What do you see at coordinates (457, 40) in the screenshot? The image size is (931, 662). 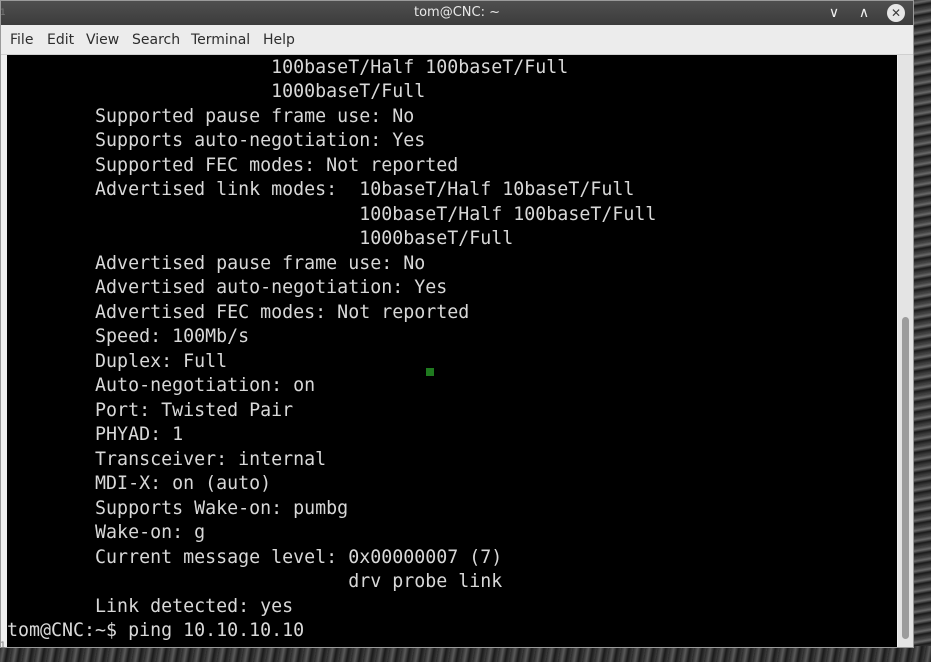 I see `menu-bar: File Edit View Search Terminal Help` at bounding box center [457, 40].